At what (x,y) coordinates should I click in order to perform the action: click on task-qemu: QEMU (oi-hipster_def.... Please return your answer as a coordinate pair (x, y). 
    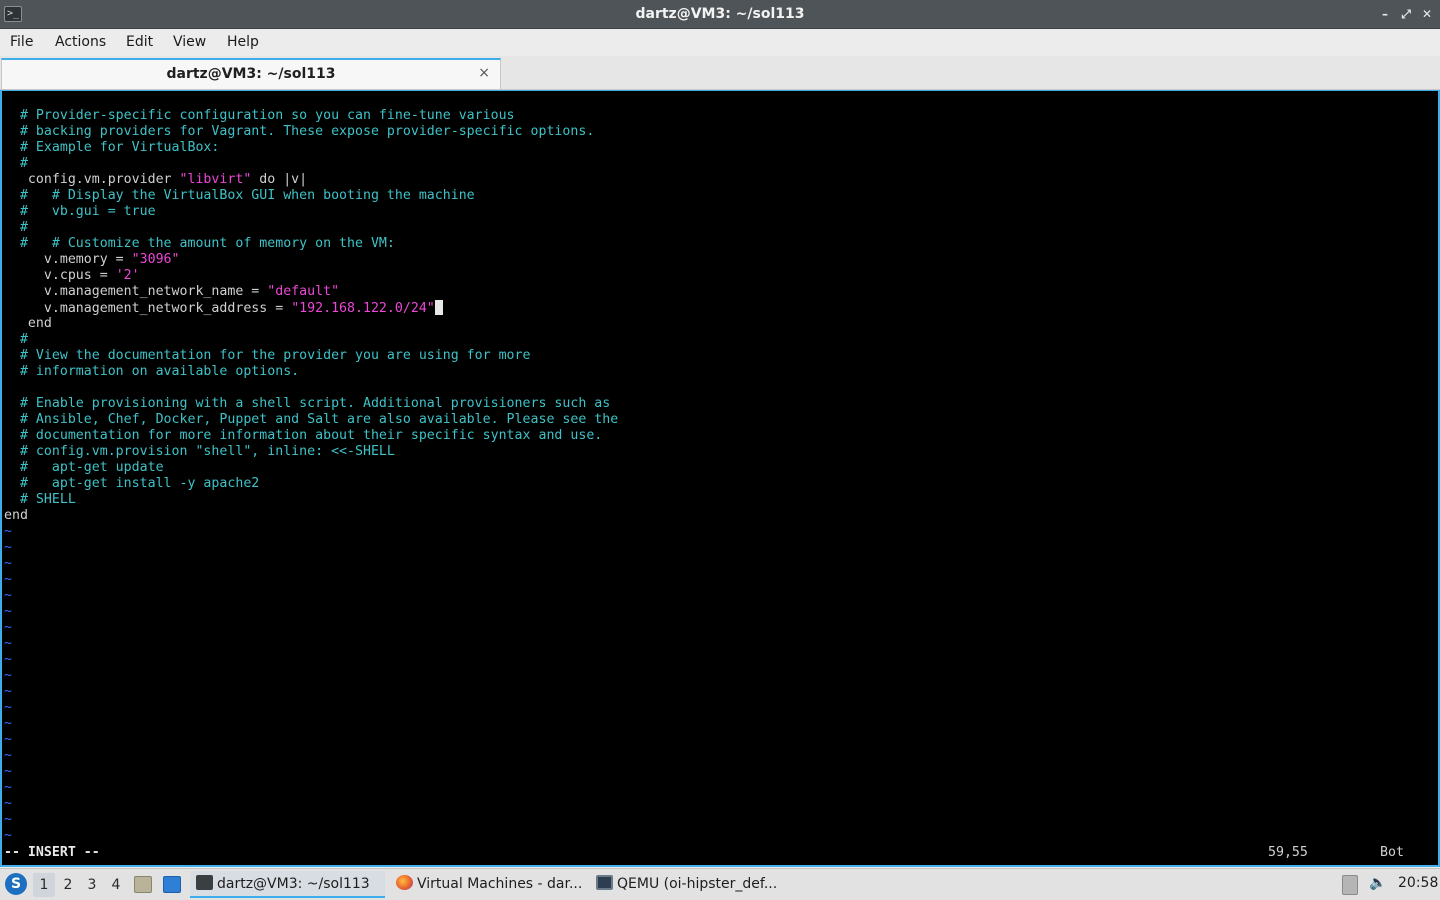
    Looking at the image, I should click on (690, 884).